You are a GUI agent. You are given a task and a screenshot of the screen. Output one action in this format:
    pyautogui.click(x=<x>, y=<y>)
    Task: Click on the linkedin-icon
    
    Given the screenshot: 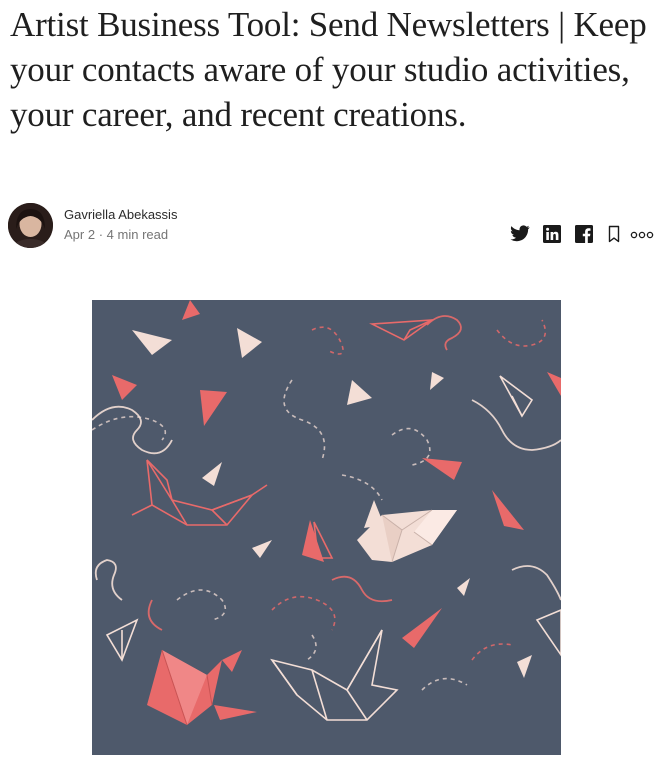 What is the action you would take?
    pyautogui.click(x=552, y=234)
    